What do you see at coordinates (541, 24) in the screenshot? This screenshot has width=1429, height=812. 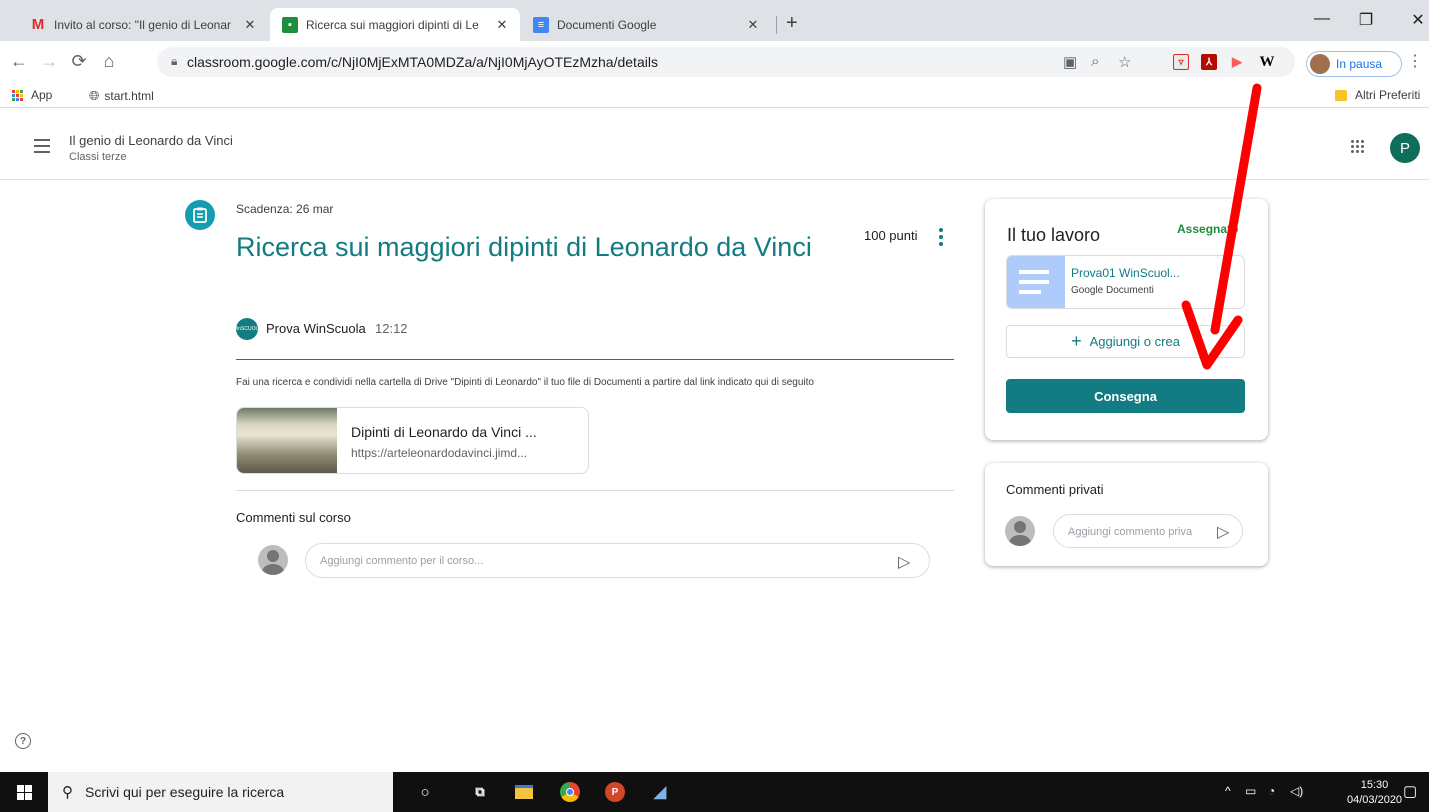 I see `docs-icon: ≡` at bounding box center [541, 24].